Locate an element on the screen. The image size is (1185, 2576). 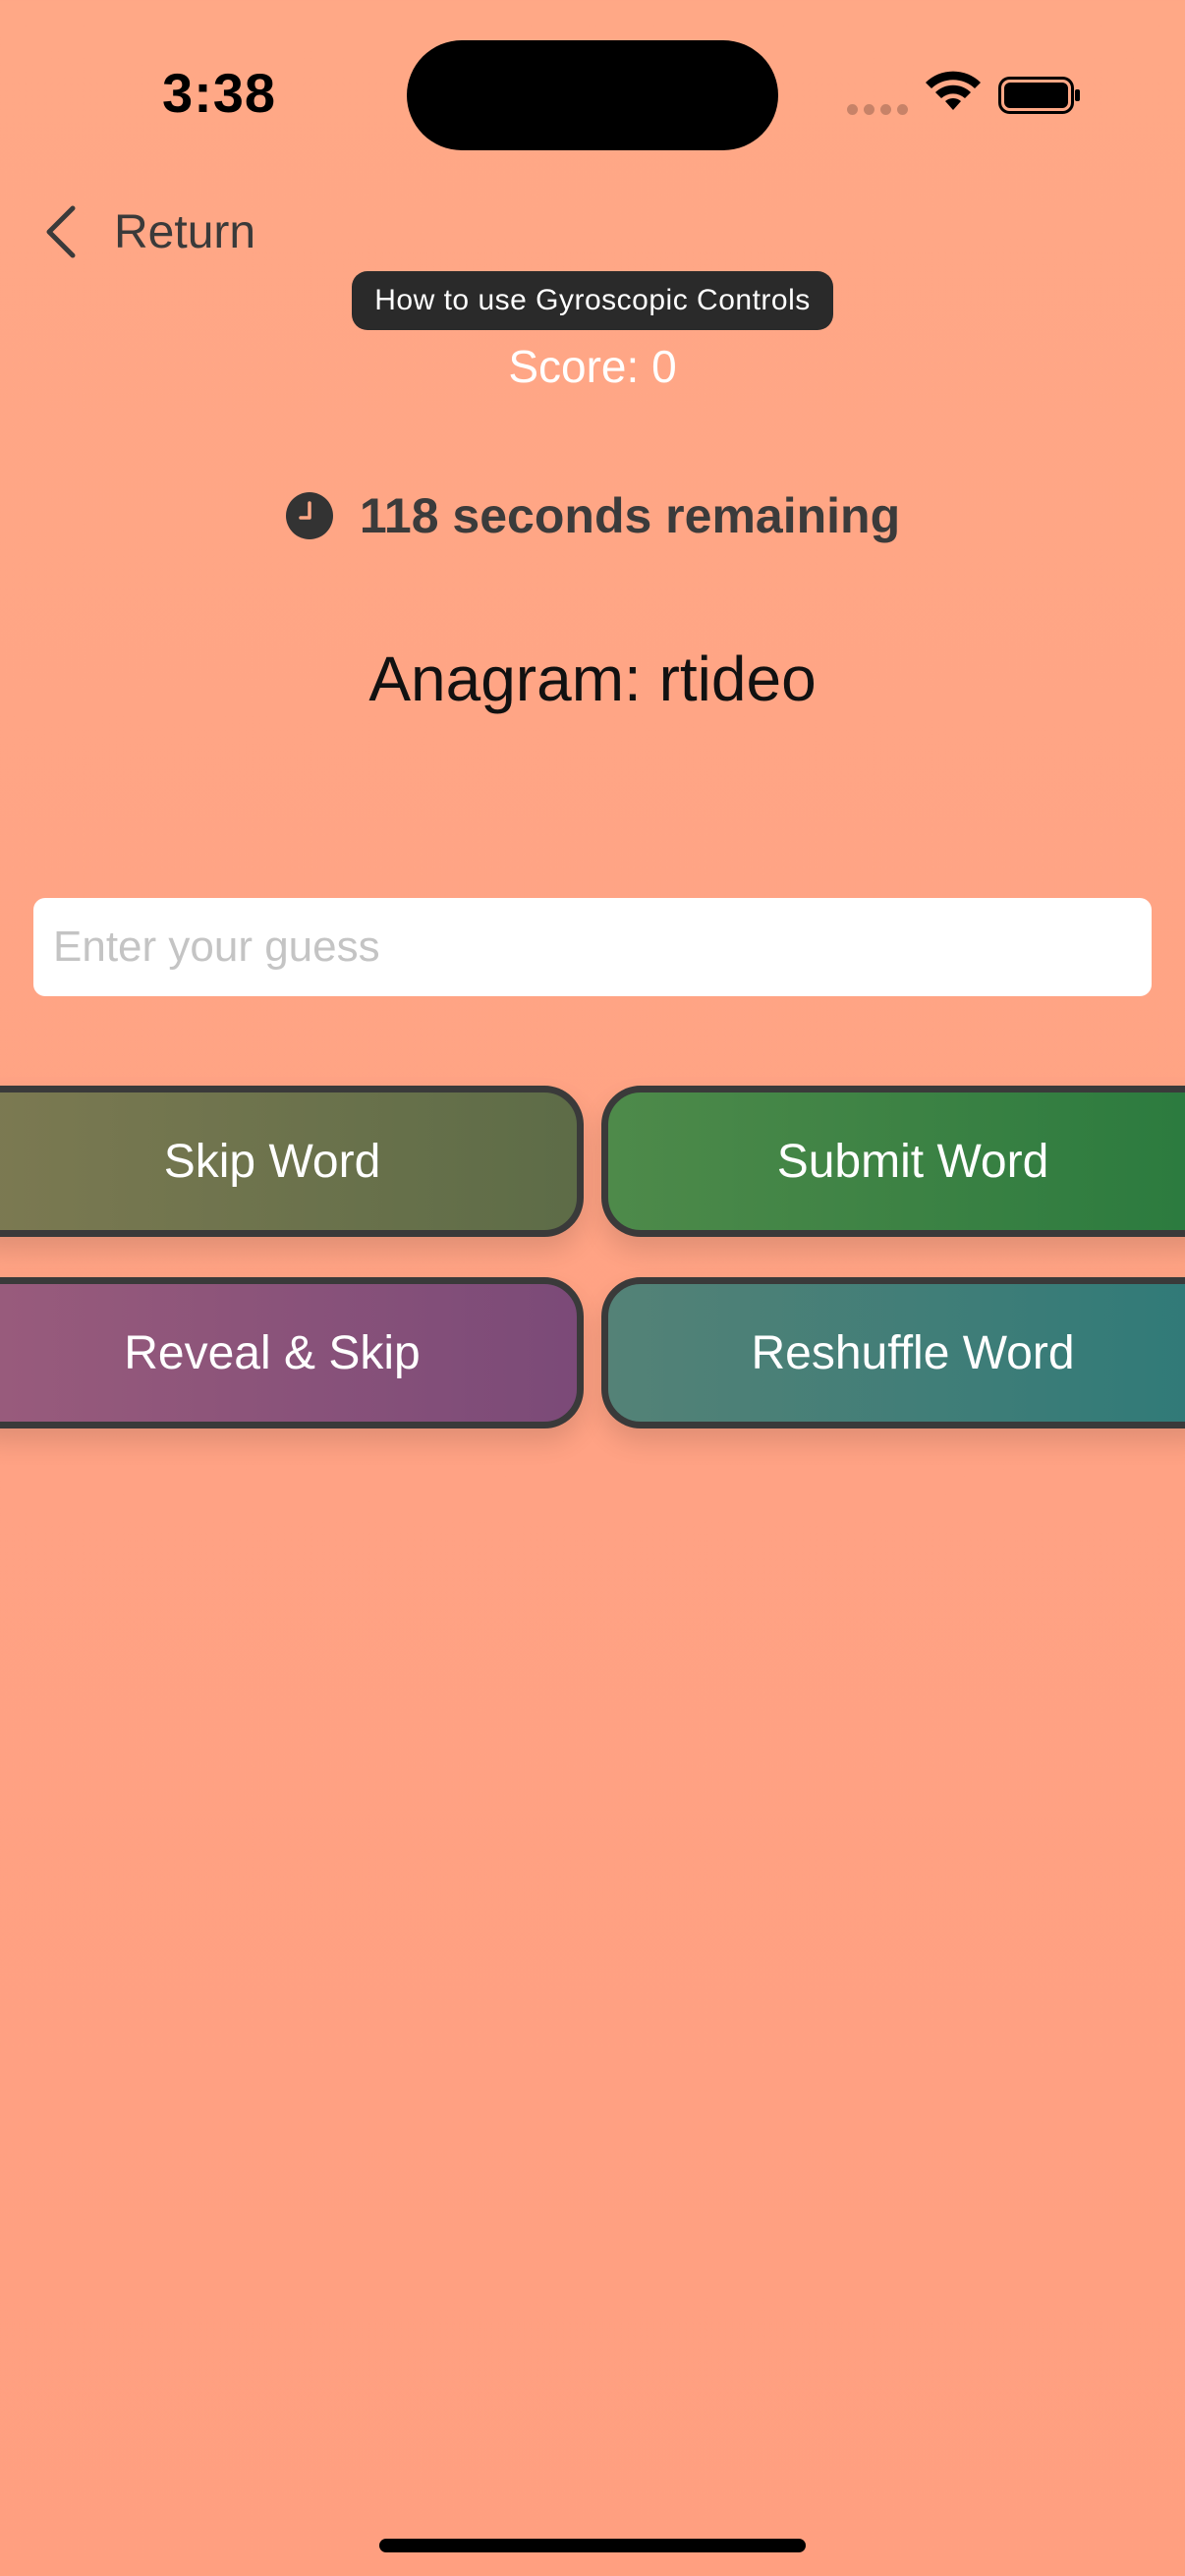
clock-icon is located at coordinates (309, 515).